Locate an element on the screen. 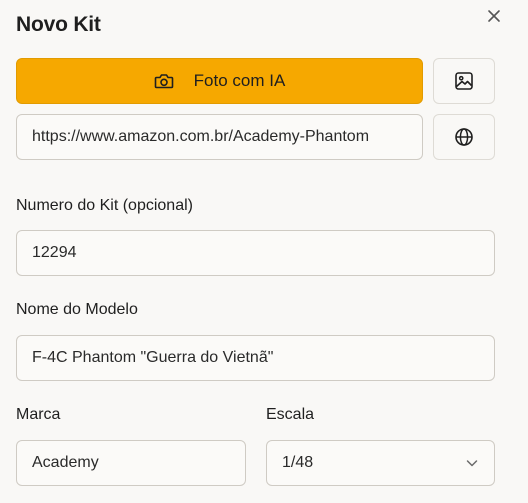 The height and width of the screenshot is (503, 528). image-icon is located at coordinates (464, 81).